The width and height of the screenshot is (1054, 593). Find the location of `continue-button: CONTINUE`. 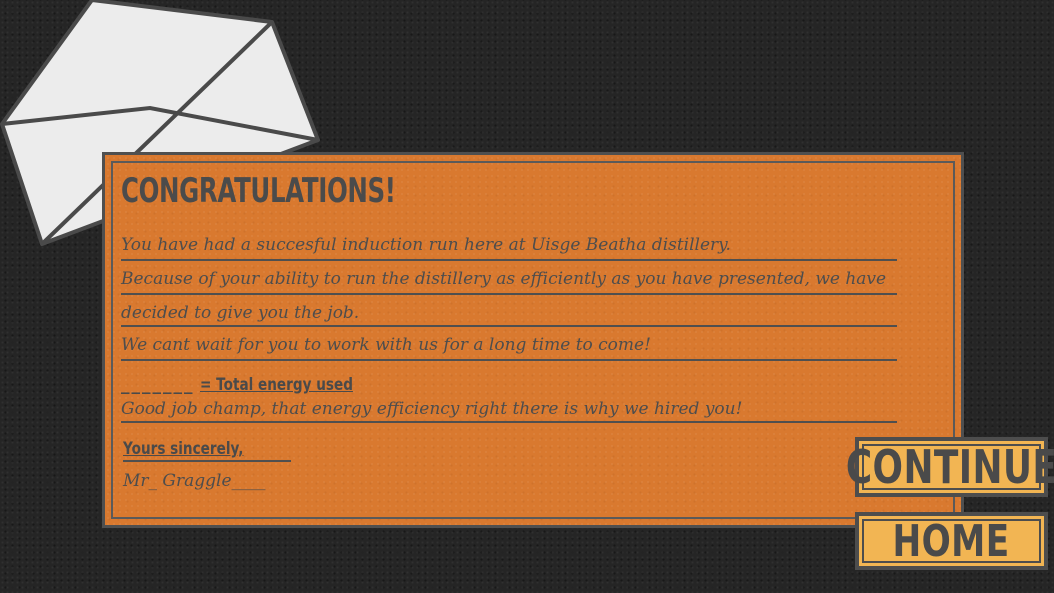

continue-button: CONTINUE is located at coordinates (950, 467).